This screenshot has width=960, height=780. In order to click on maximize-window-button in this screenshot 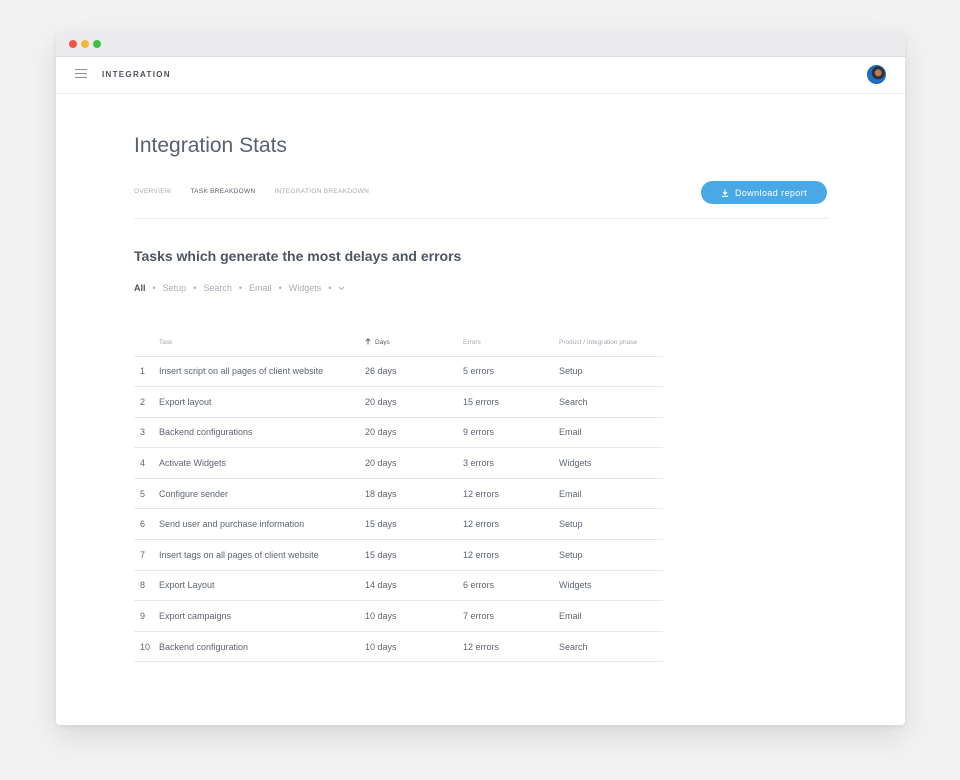, I will do `click(97, 44)`.